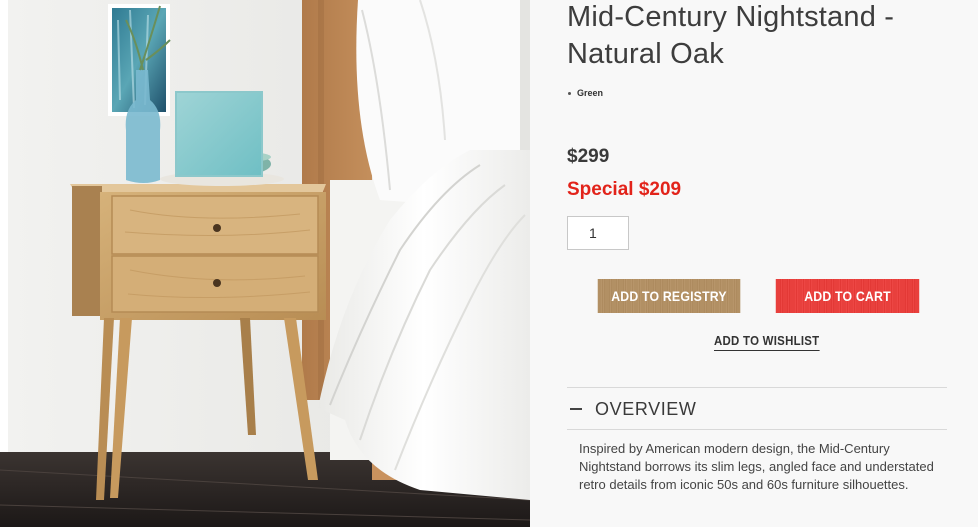 This screenshot has width=978, height=527. What do you see at coordinates (767, 342) in the screenshot?
I see `add-to-wishlist-link: Add to Wishlist` at bounding box center [767, 342].